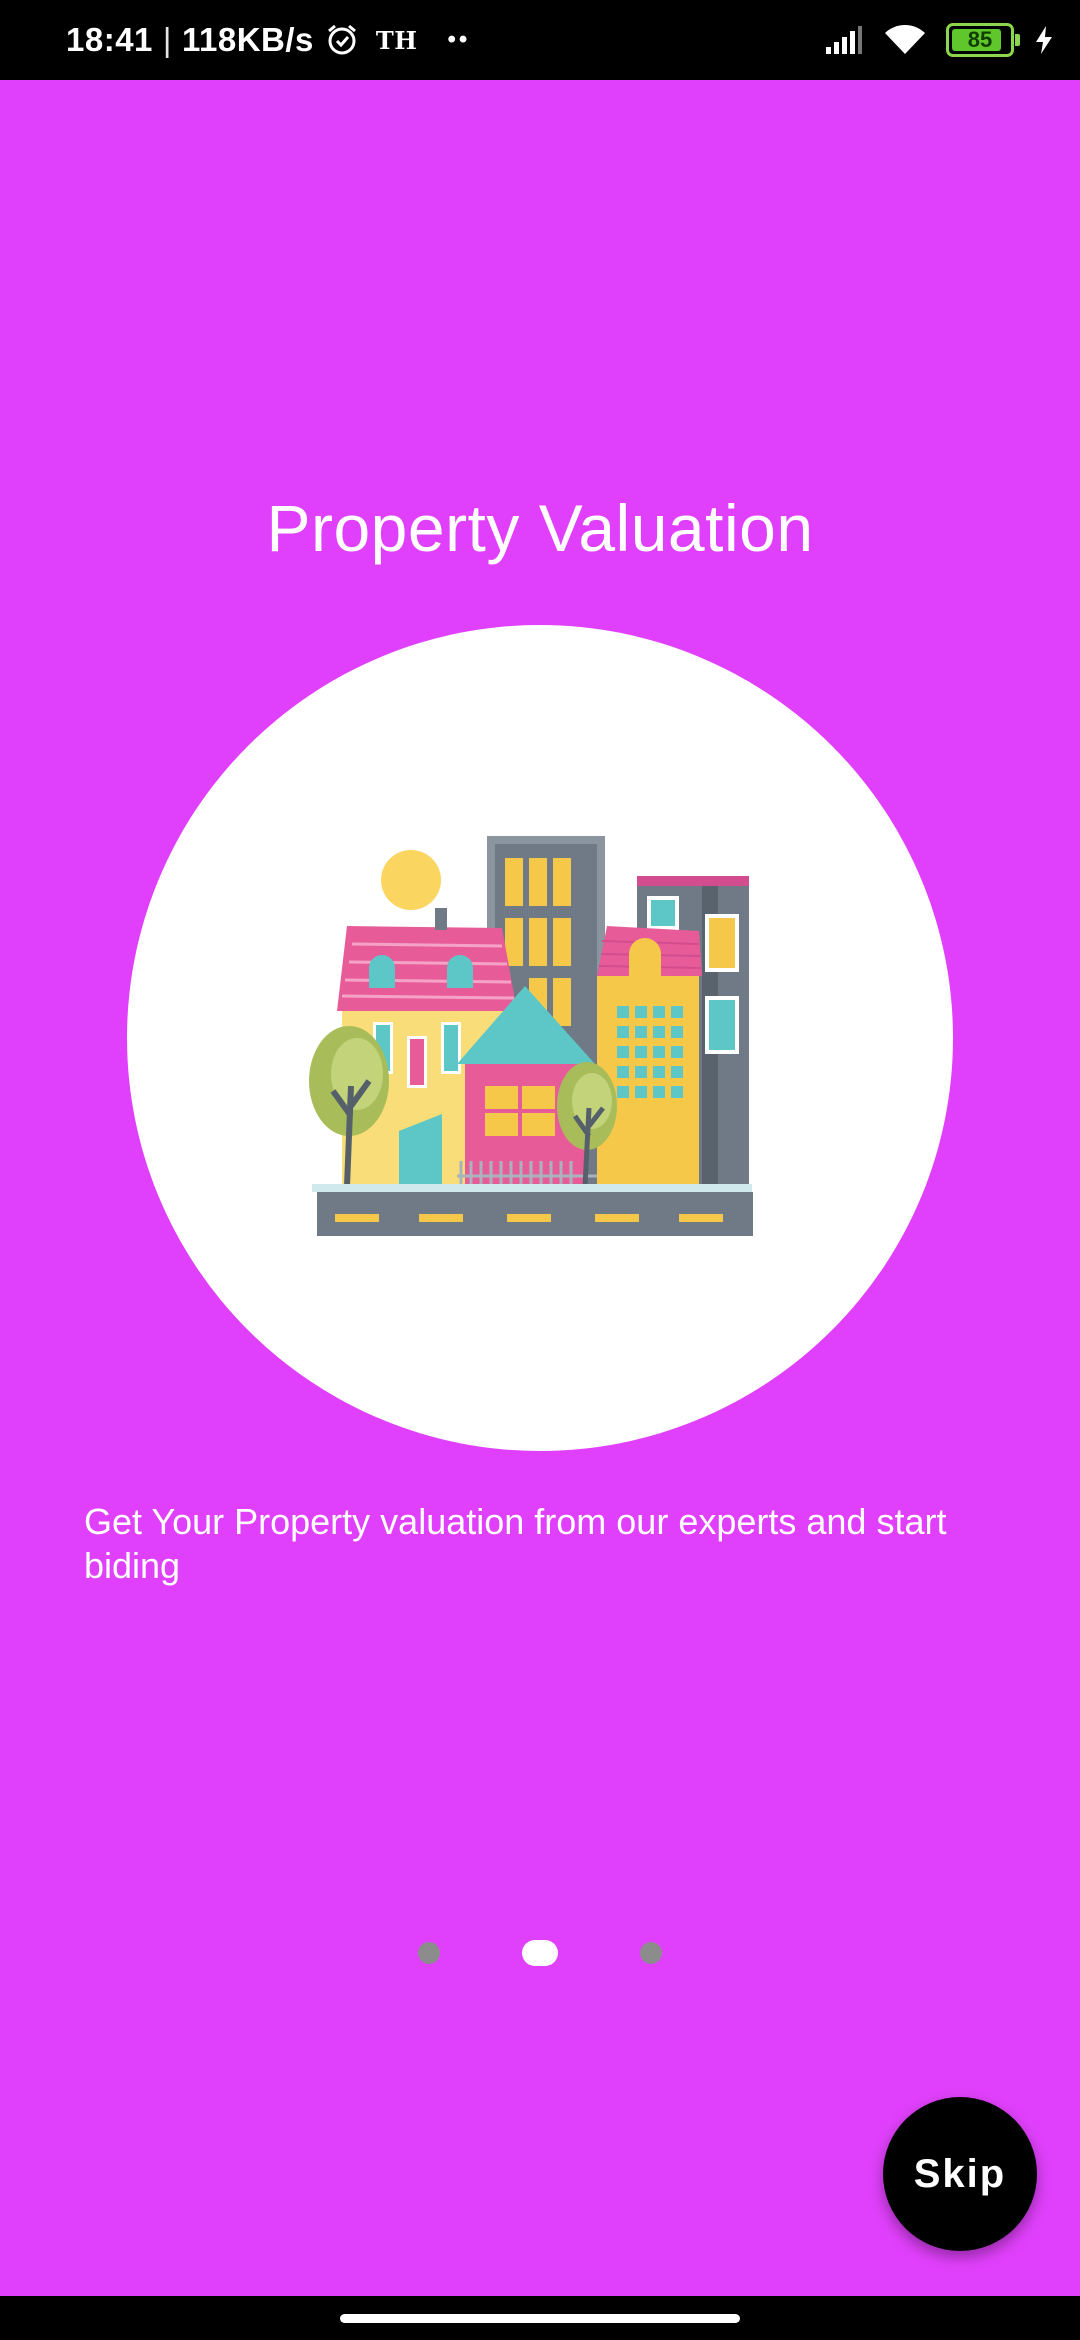 The image size is (1080, 2340). What do you see at coordinates (247, 39) in the screenshot?
I see `network-speed: 118KB/s` at bounding box center [247, 39].